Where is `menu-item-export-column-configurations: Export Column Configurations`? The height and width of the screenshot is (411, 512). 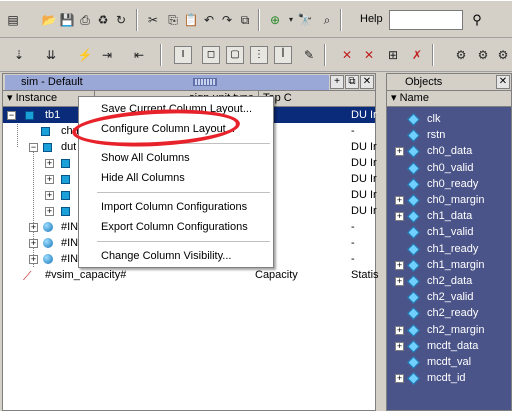
menu-item-export-column-configurations: Export Column Configurations is located at coordinates (174, 227).